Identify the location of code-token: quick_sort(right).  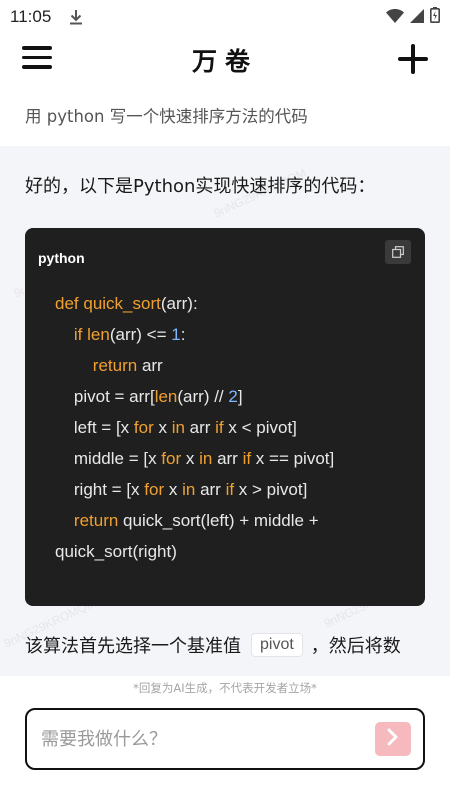
(116, 551).